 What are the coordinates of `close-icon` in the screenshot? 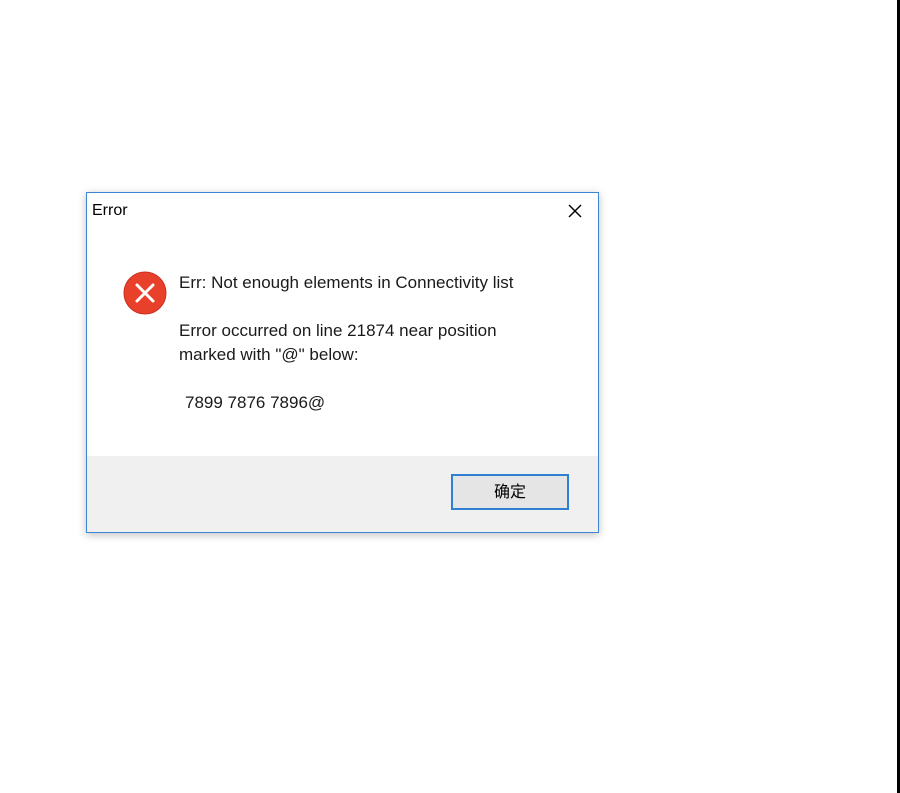 It's located at (575, 211).